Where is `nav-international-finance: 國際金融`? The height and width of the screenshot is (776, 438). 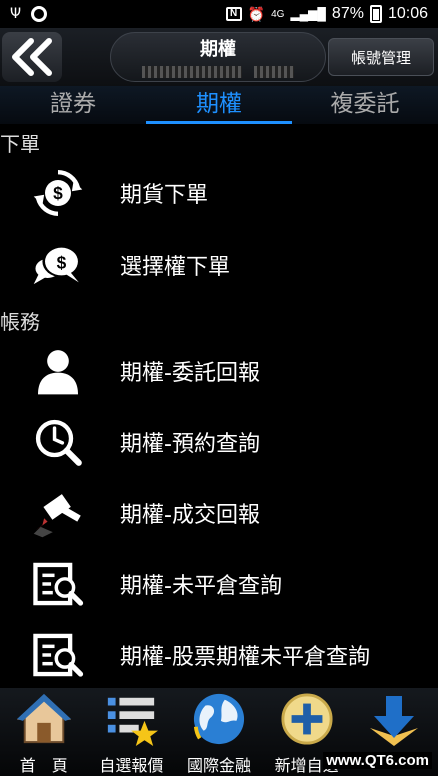
nav-international-finance: 國際金融 is located at coordinates (219, 732).